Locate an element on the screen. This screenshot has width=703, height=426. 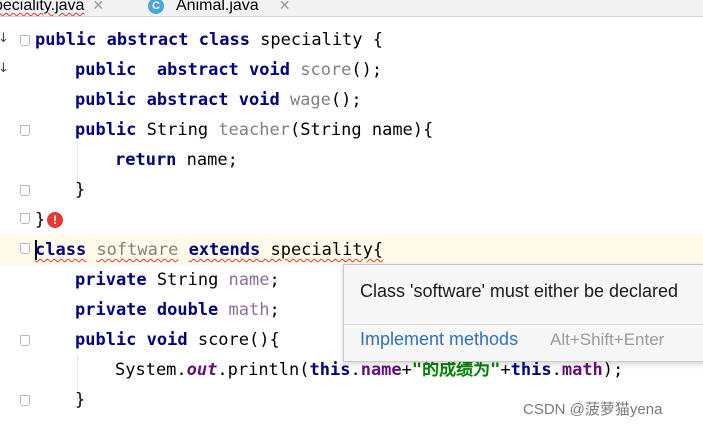
code-line-1: public abstract class speciality { is located at coordinates (209, 40).